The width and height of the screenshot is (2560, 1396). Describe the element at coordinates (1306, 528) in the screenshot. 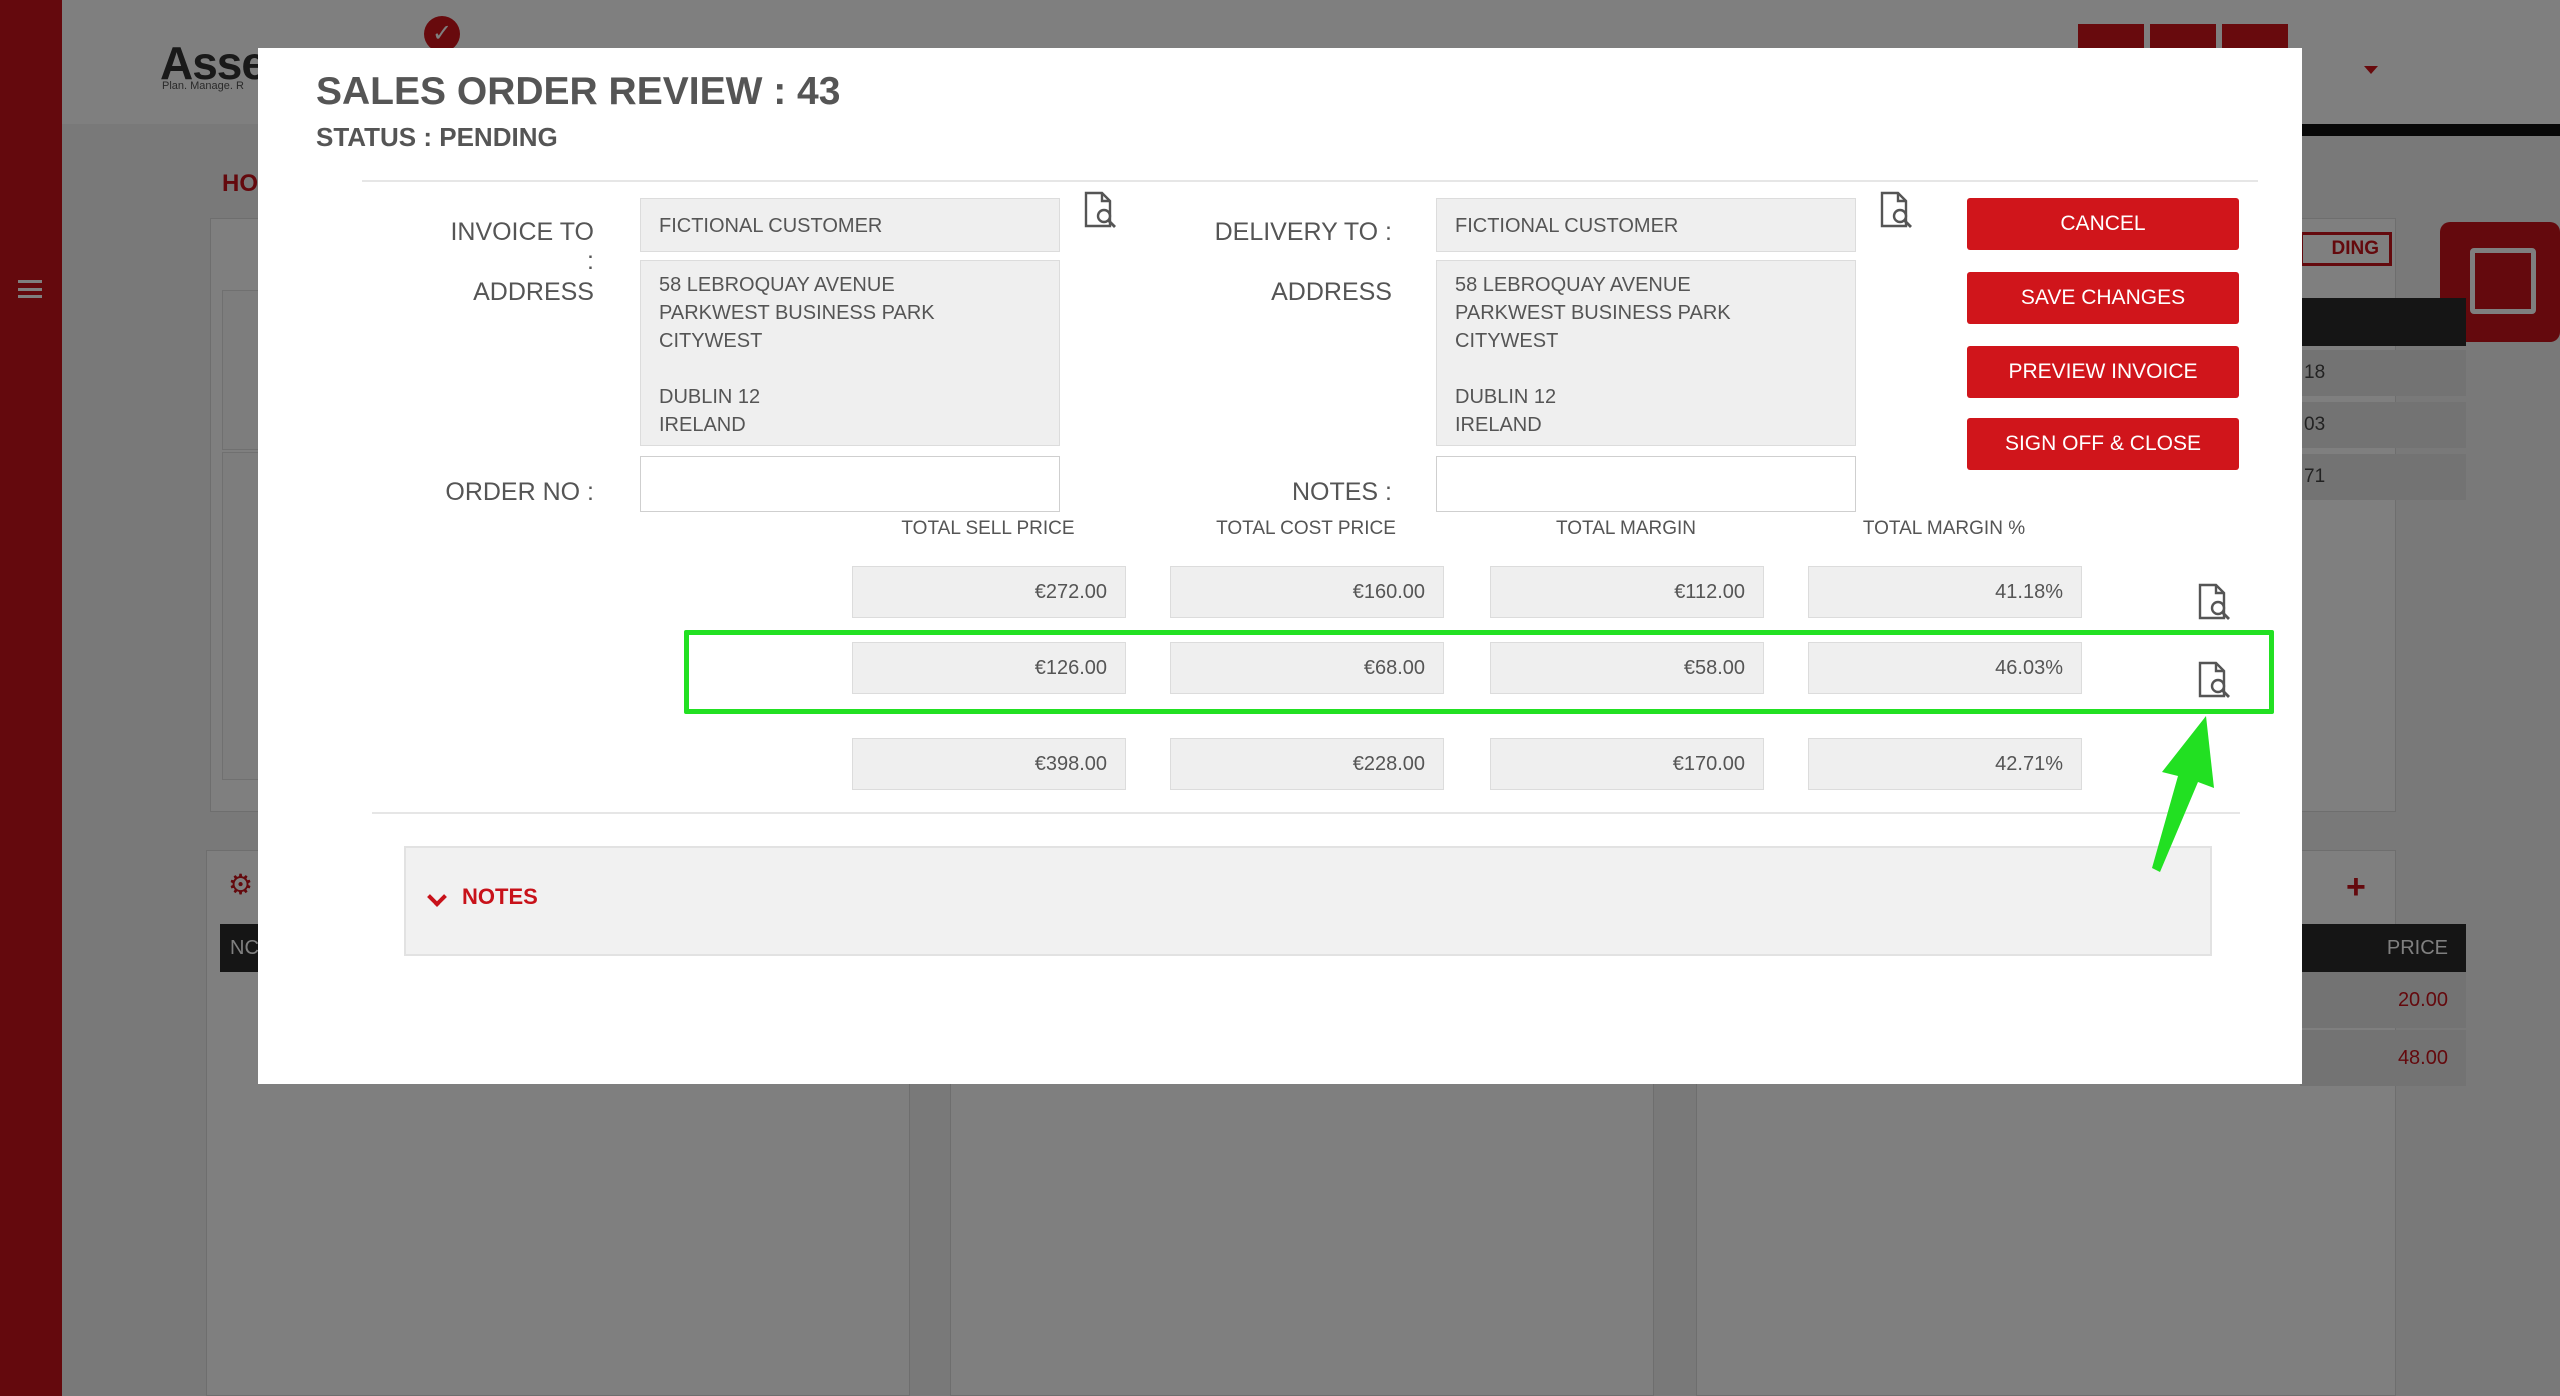

I see `col-header-total-cost: TOTAL COST PRICE` at that location.